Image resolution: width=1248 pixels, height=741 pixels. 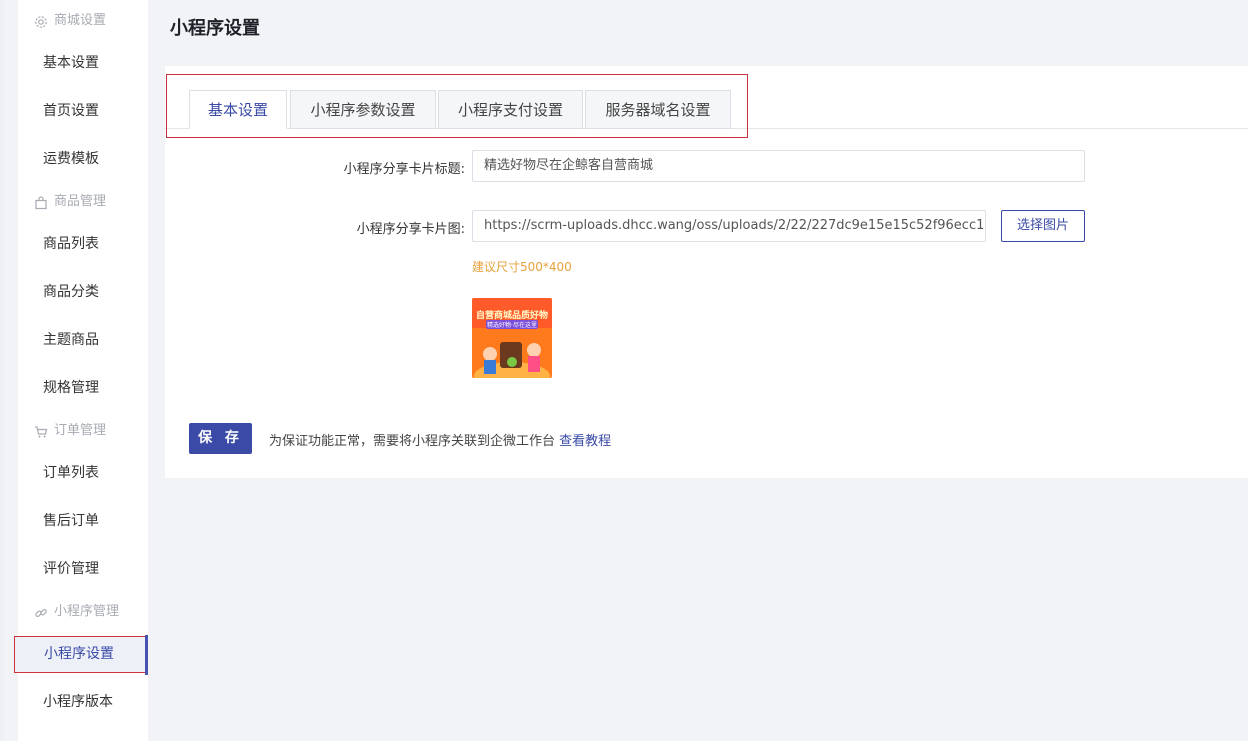 What do you see at coordinates (585, 441) in the screenshot?
I see `view-tutorial-link: 查看教程` at bounding box center [585, 441].